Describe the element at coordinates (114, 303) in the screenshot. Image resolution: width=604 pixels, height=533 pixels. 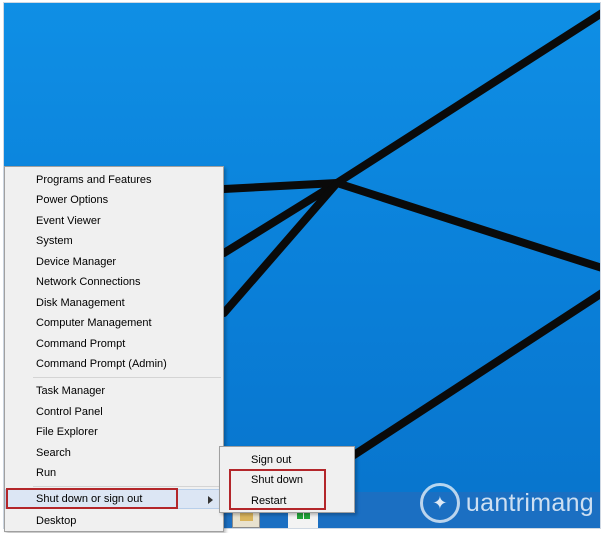
I see `menu-item-disk-management: Disk Management` at that location.